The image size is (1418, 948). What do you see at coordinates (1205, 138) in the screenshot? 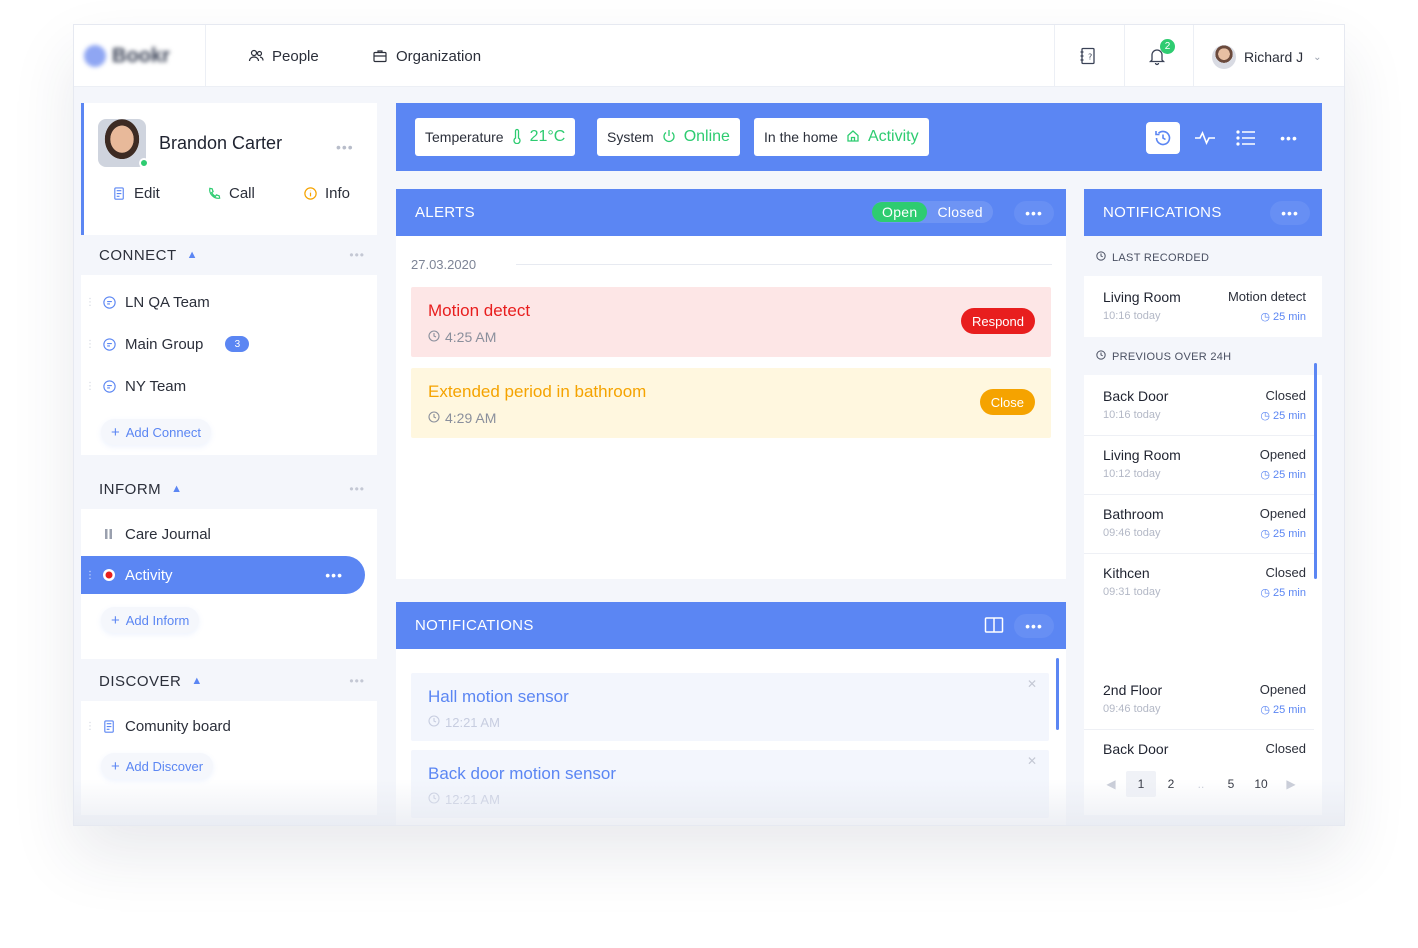
I see `activity-pulse-icon` at bounding box center [1205, 138].